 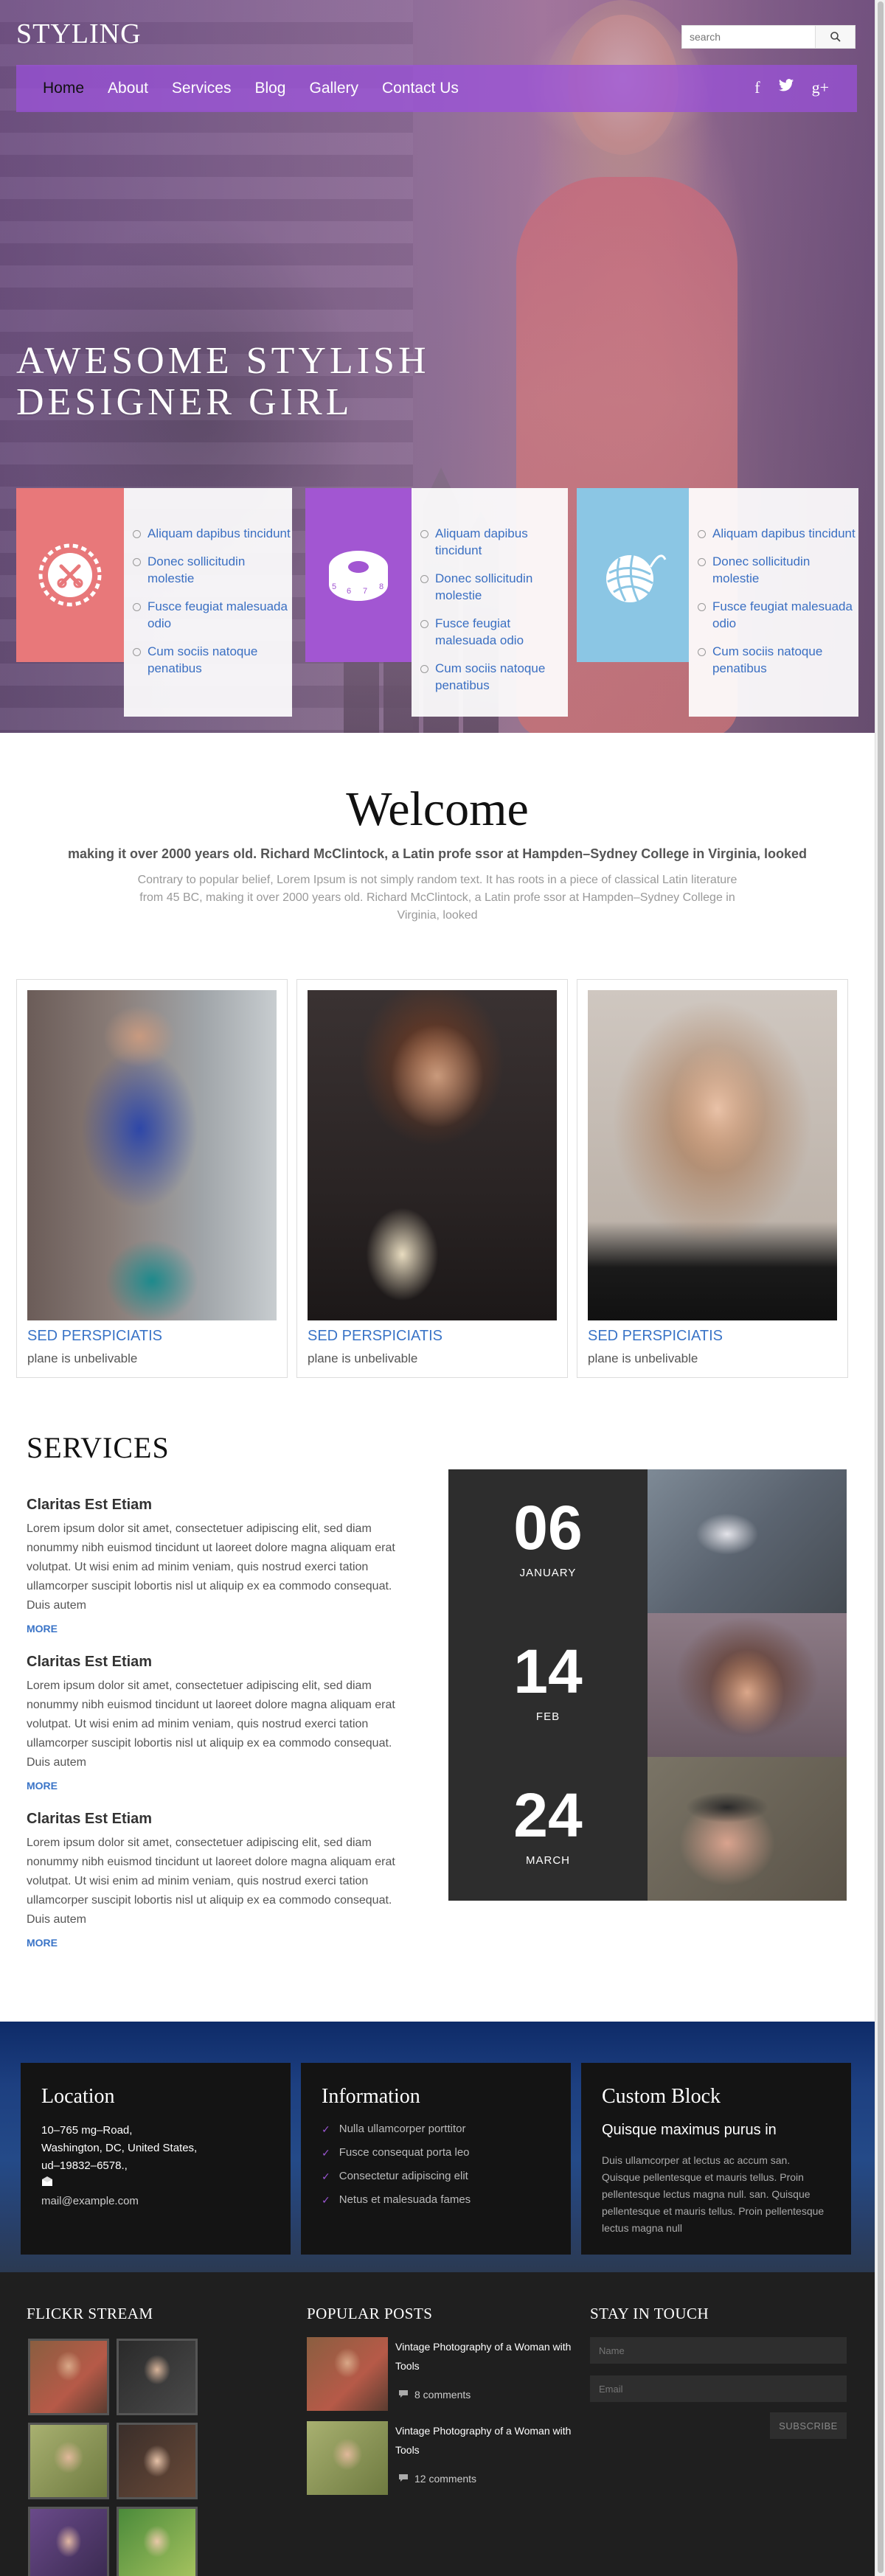 I want to click on nav-about: About, so click(x=128, y=88).